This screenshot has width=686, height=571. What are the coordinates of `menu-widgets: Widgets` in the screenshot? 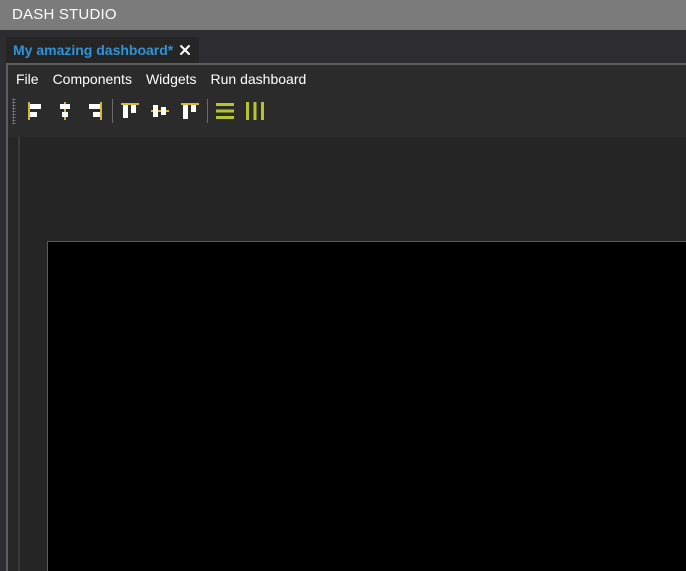 It's located at (171, 79).